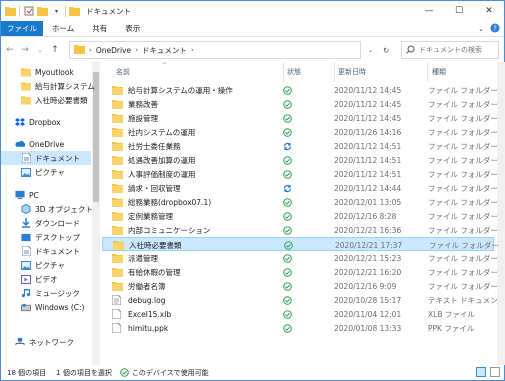 This screenshot has height=381, width=505. I want to click on name-cell: 内部コミュニケーション, so click(197, 230).